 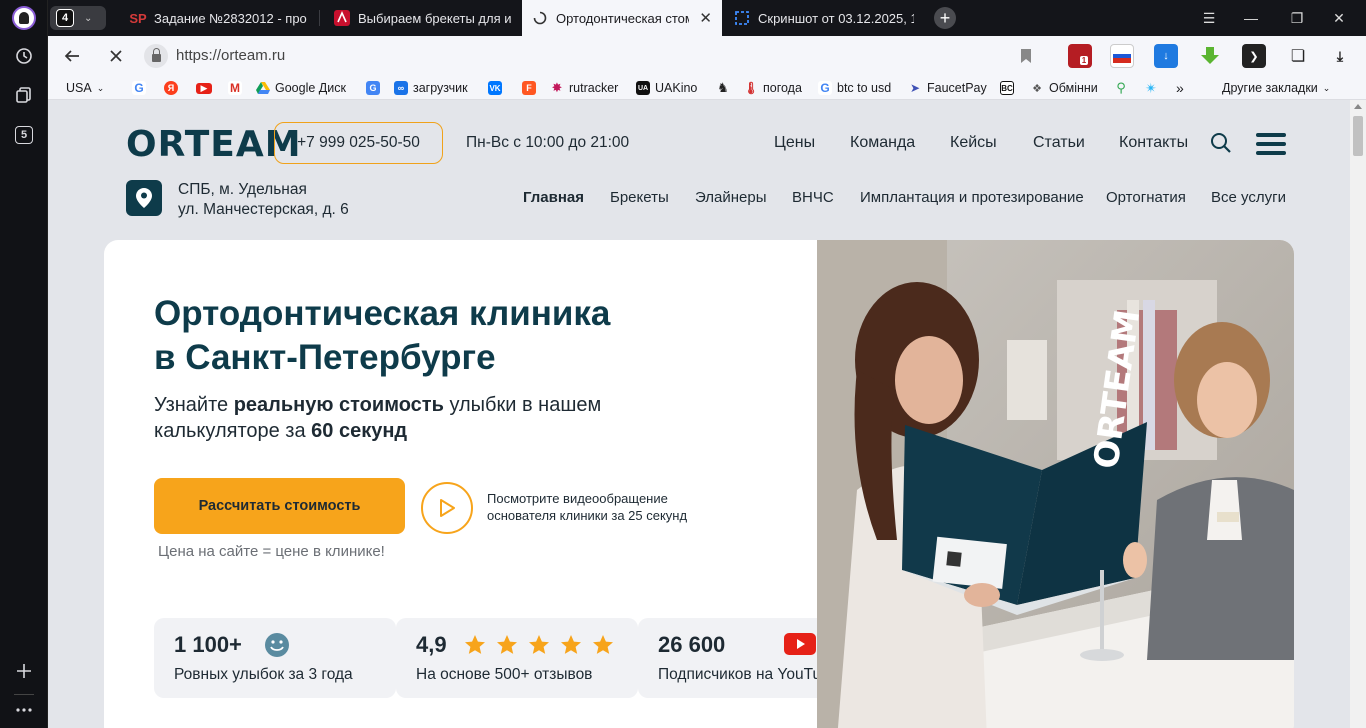 I want to click on subnav-orthognathia: Ортогнатия, so click(x=1146, y=197).